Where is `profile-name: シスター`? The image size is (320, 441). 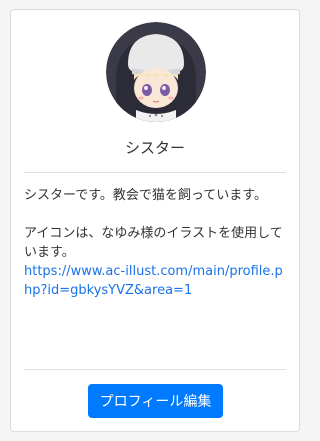
profile-name: シスター is located at coordinates (154, 148).